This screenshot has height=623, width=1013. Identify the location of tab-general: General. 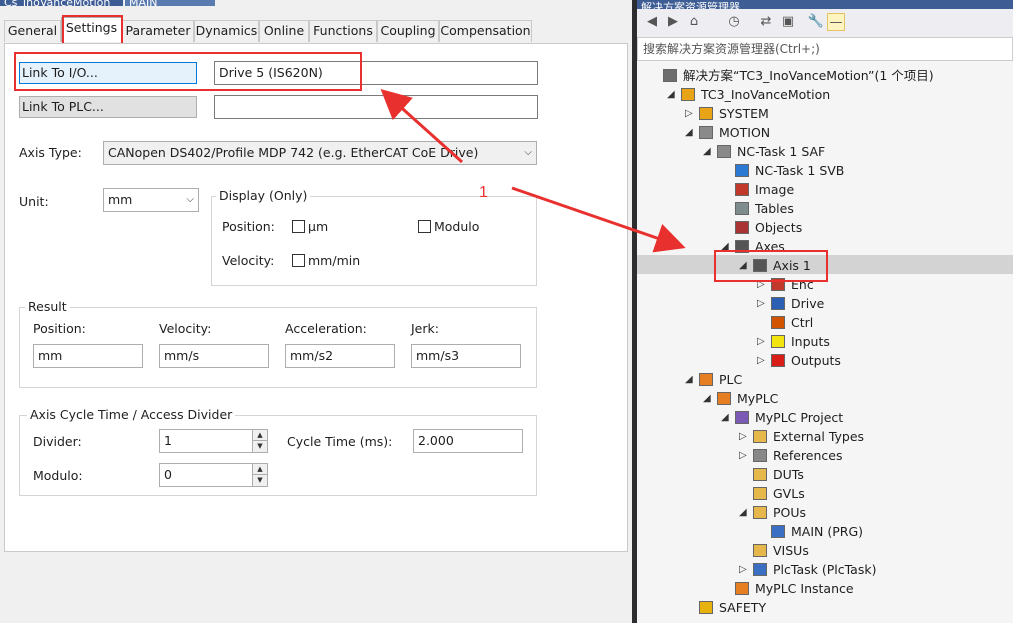
(32, 31).